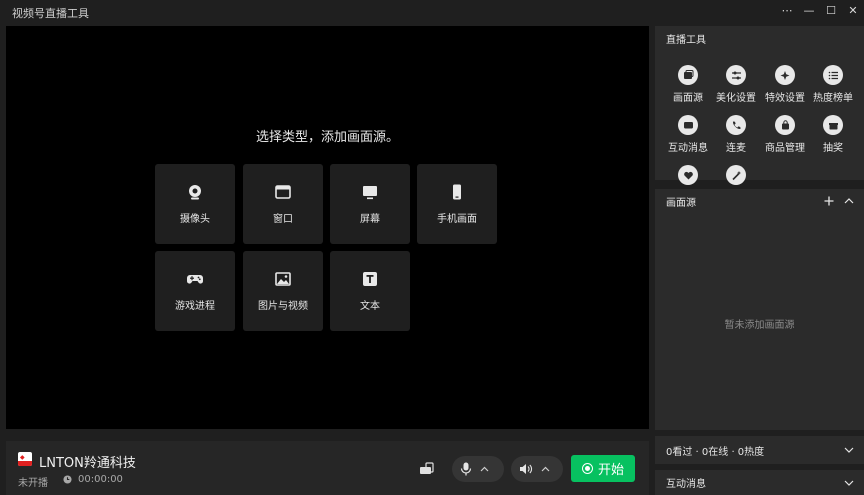 This screenshot has height=495, width=864. I want to click on clock-icon, so click(67, 479).